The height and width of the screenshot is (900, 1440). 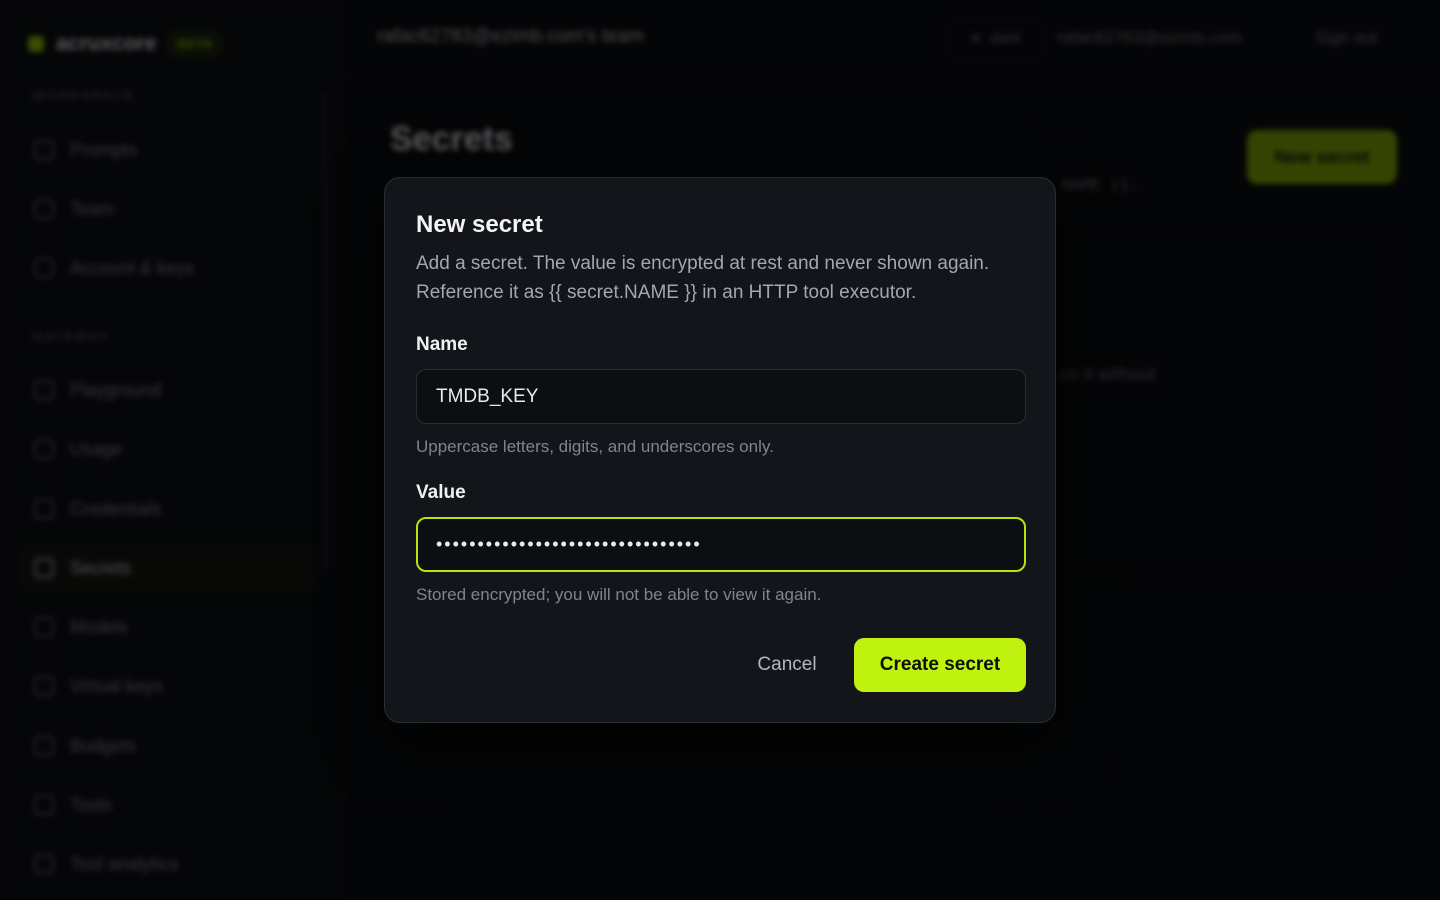 I want to click on value-input, so click(x=721, y=544).